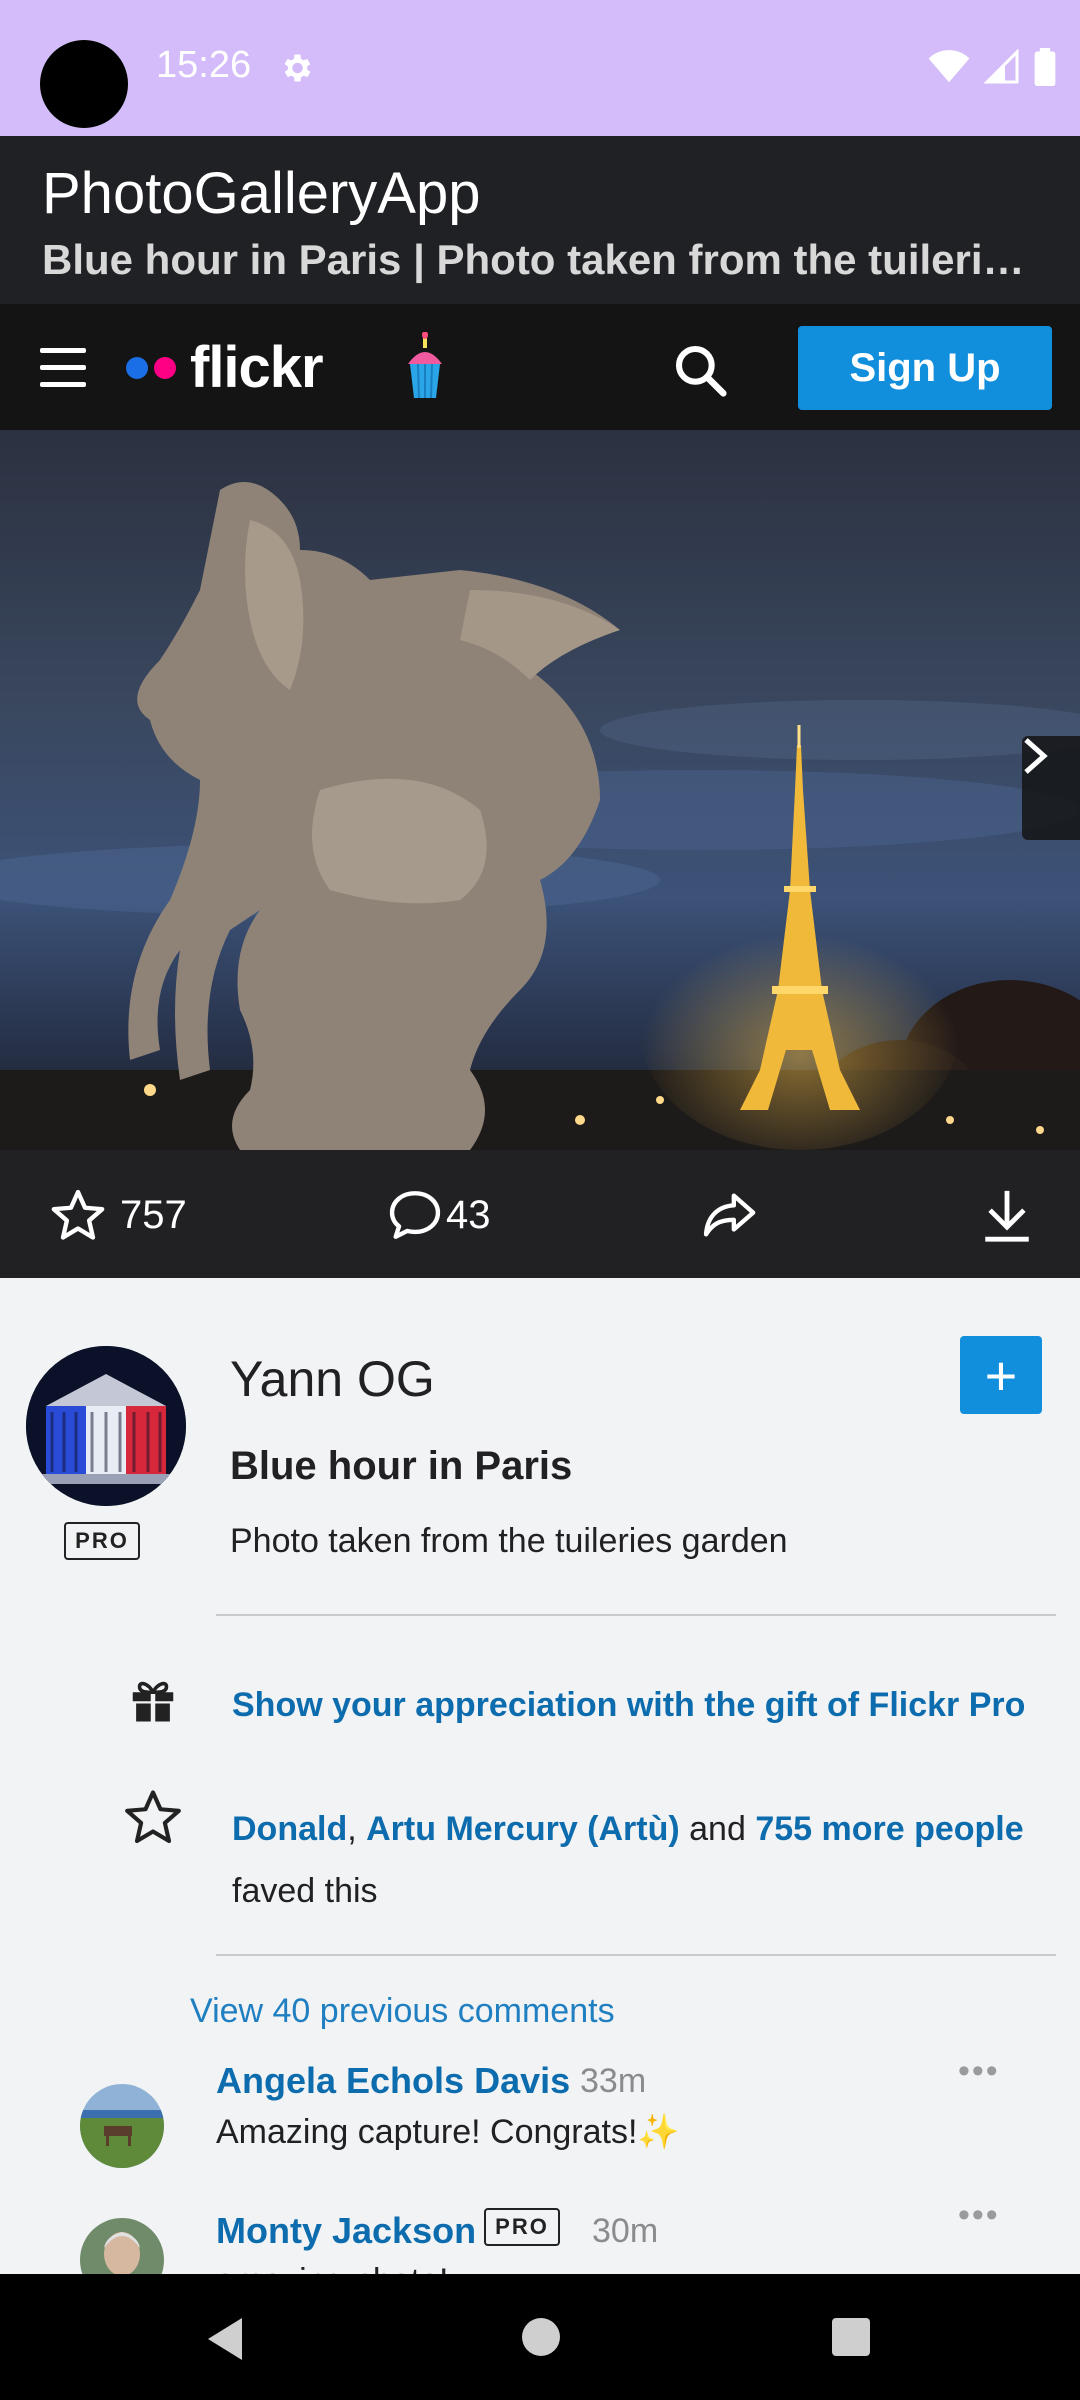 The height and width of the screenshot is (2400, 1080). What do you see at coordinates (332, 2268) in the screenshot?
I see `comment-text: amazing photo!` at bounding box center [332, 2268].